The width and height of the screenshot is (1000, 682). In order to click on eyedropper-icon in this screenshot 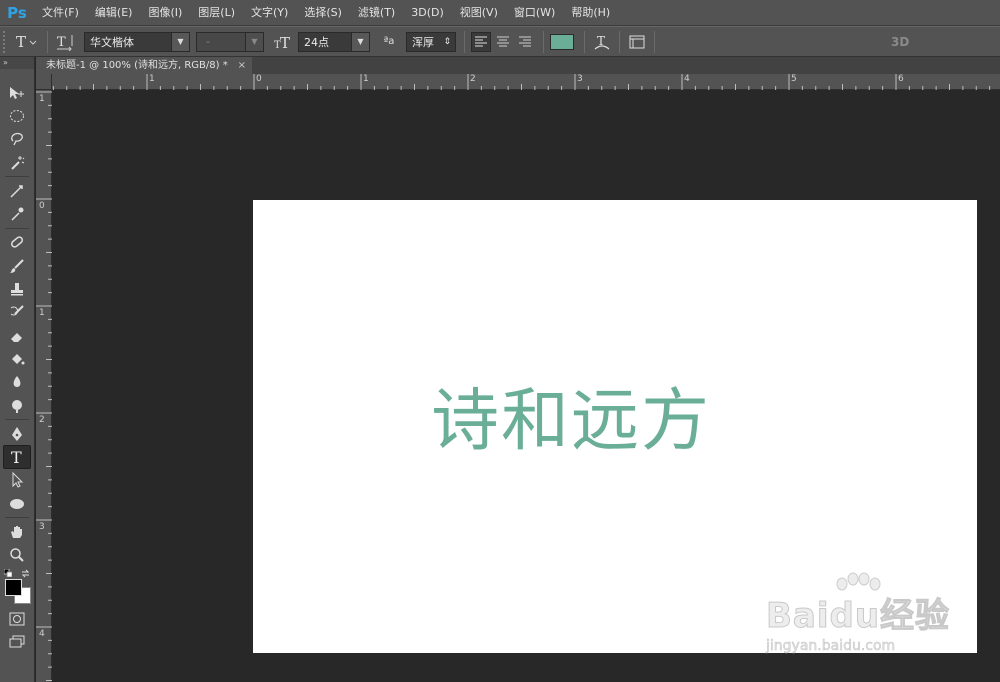, I will do `click(17, 213)`.